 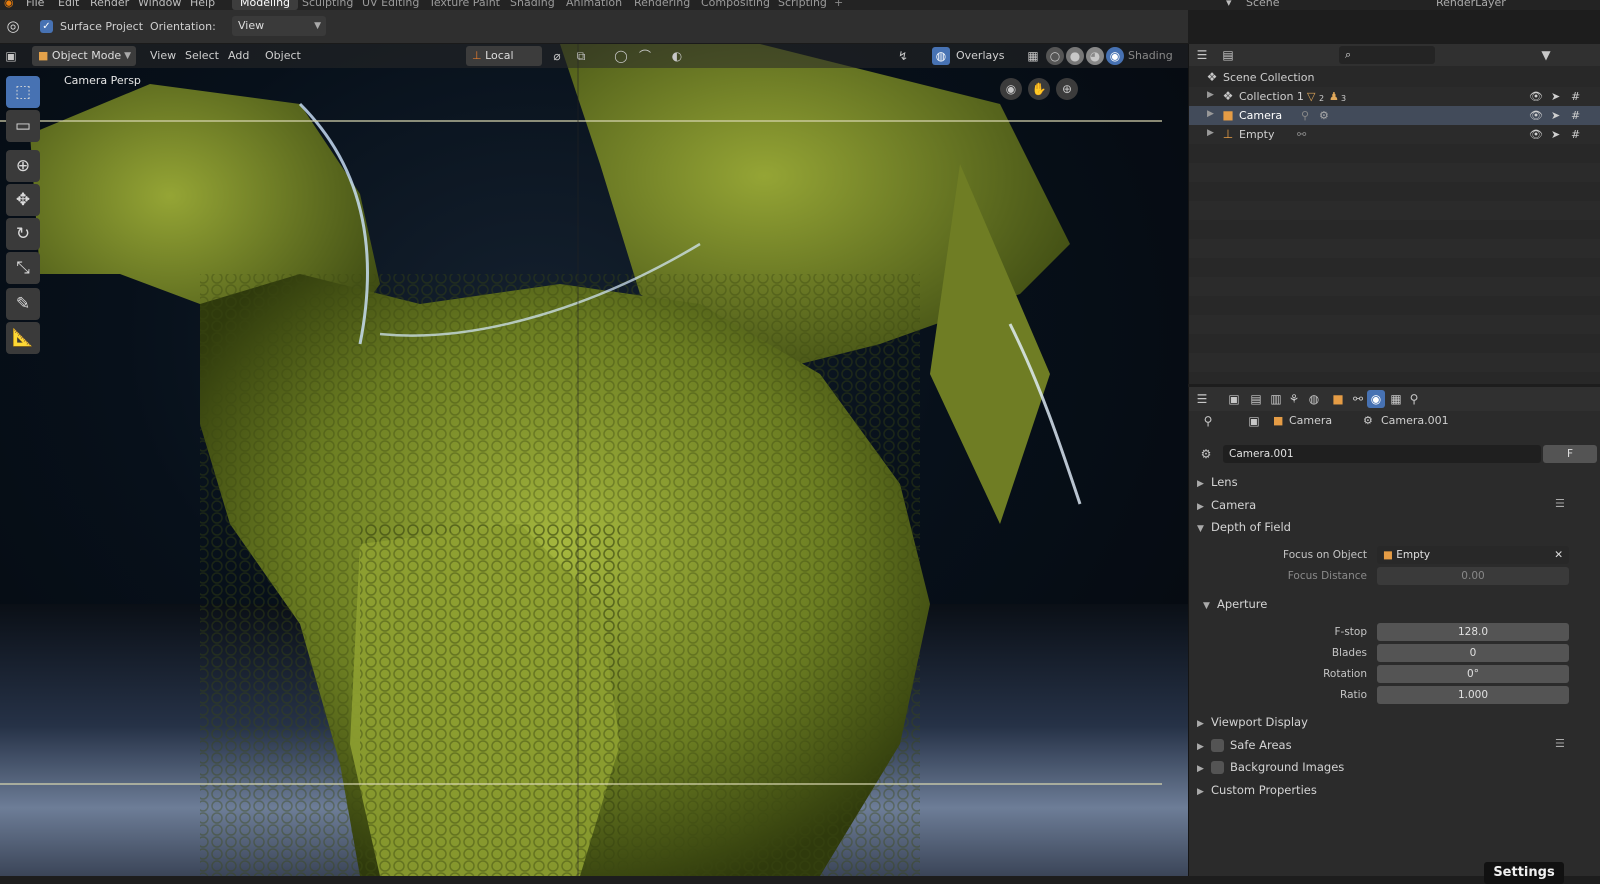 What do you see at coordinates (662, 5) in the screenshot?
I see `tab-rendering: Rendering` at bounding box center [662, 5].